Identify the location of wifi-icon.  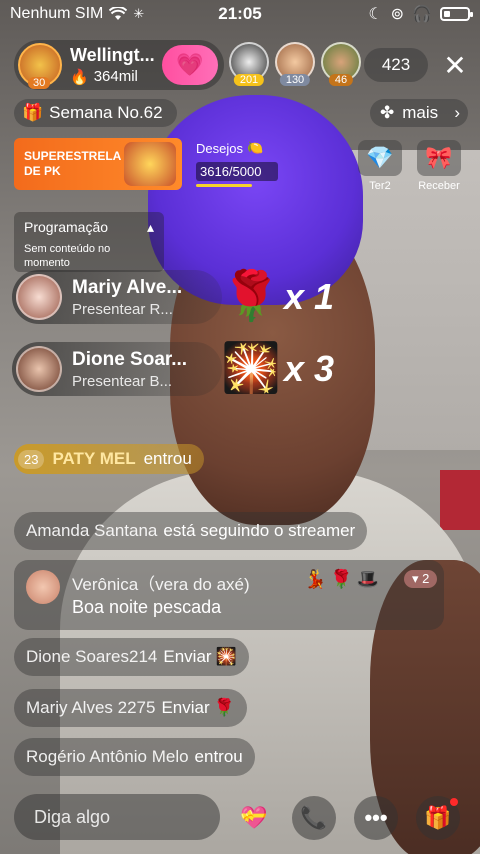
(118, 13).